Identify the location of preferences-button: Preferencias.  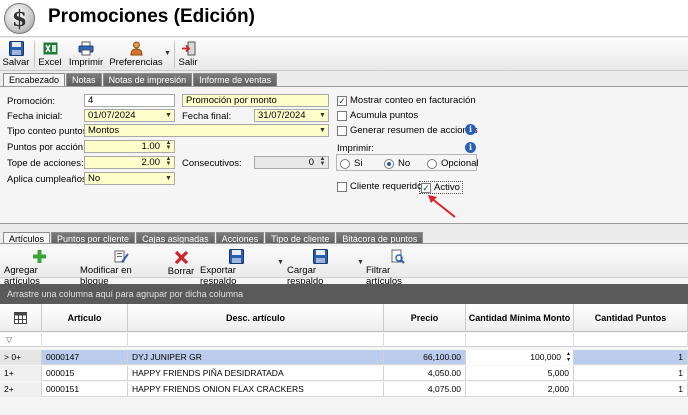
(136, 55).